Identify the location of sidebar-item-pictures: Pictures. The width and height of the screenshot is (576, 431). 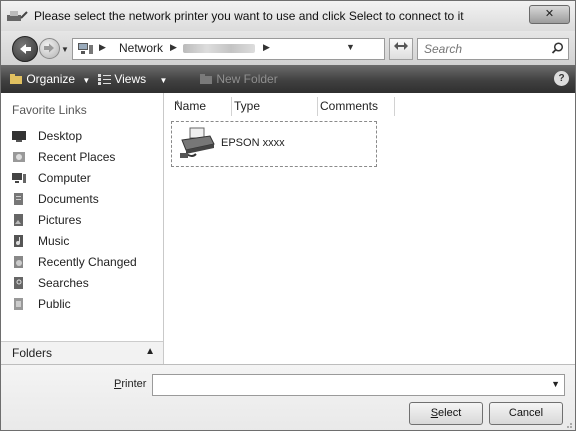
(86, 220).